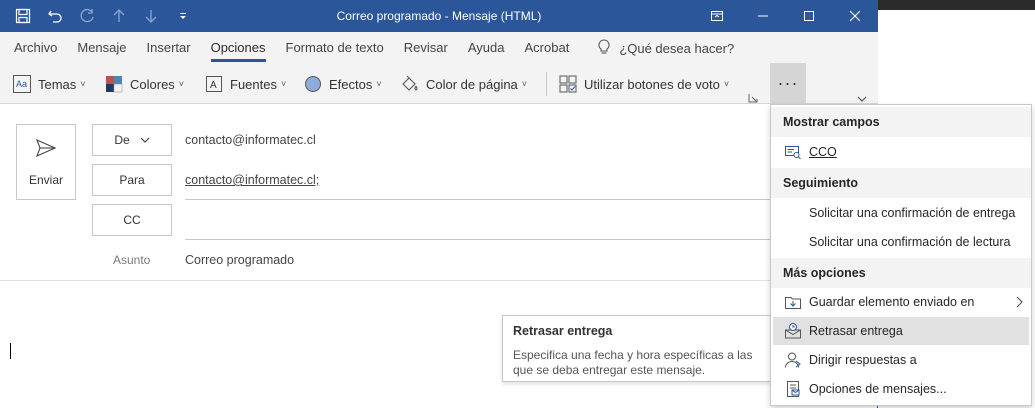 The width and height of the screenshot is (1035, 408). What do you see at coordinates (901, 273) in the screenshot?
I see `section-more-options: Más opciones` at bounding box center [901, 273].